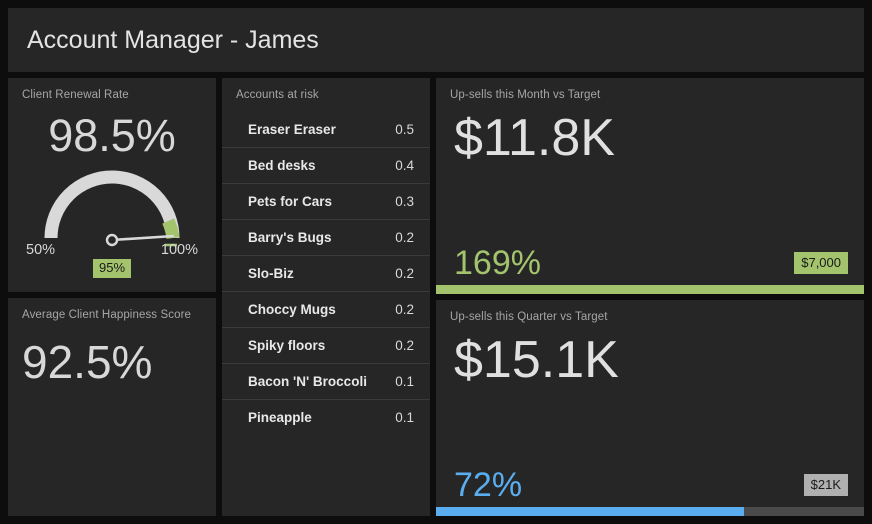 This screenshot has height=524, width=872. What do you see at coordinates (529, 317) in the screenshot?
I see `upsells-quarter-title: Up-sells this Quarter vs Target` at bounding box center [529, 317].